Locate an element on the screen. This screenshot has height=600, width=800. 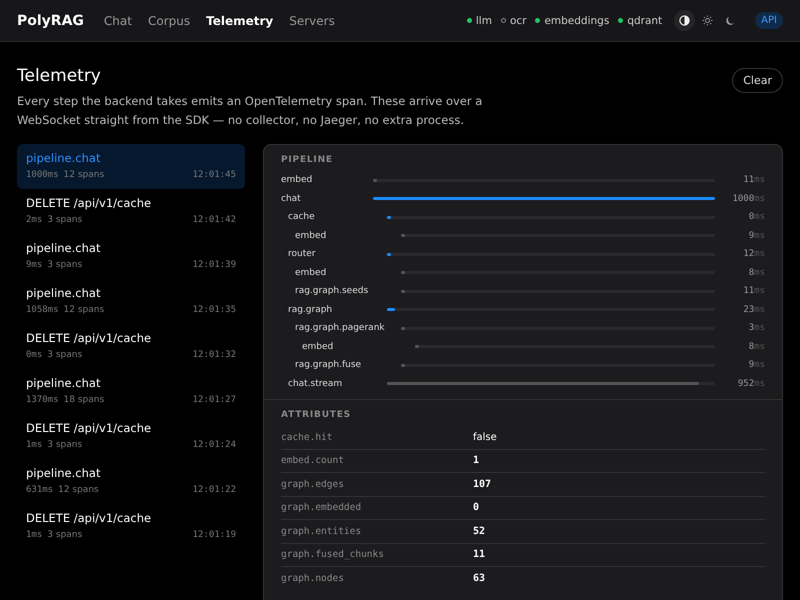
trace-item: pipeline.chat 631ms 12 spans 12:01:22 is located at coordinates (131, 481).